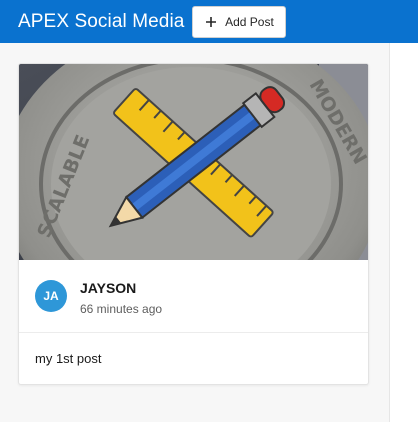 The width and height of the screenshot is (418, 422). What do you see at coordinates (101, 21) in the screenshot?
I see `app-title: APEX Social Media` at bounding box center [101, 21].